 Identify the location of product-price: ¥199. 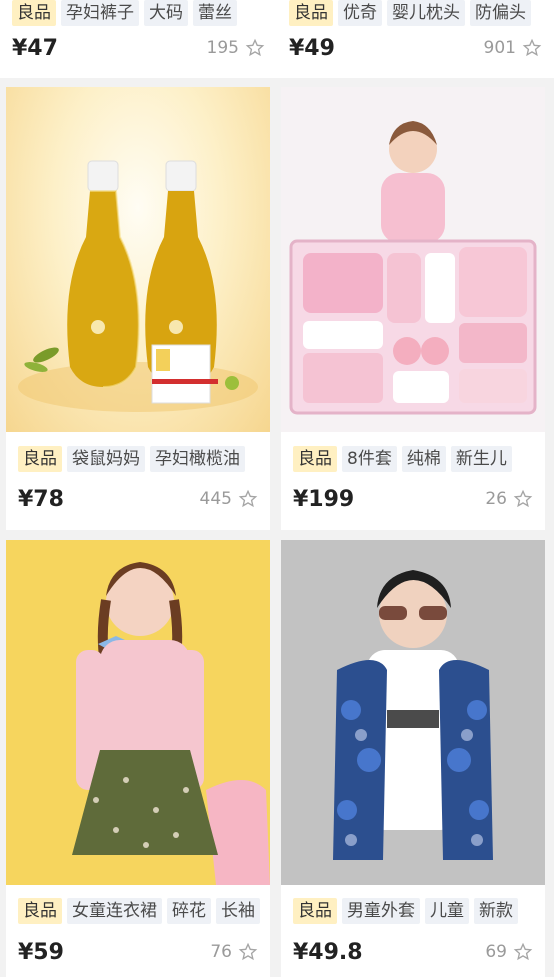
(324, 499).